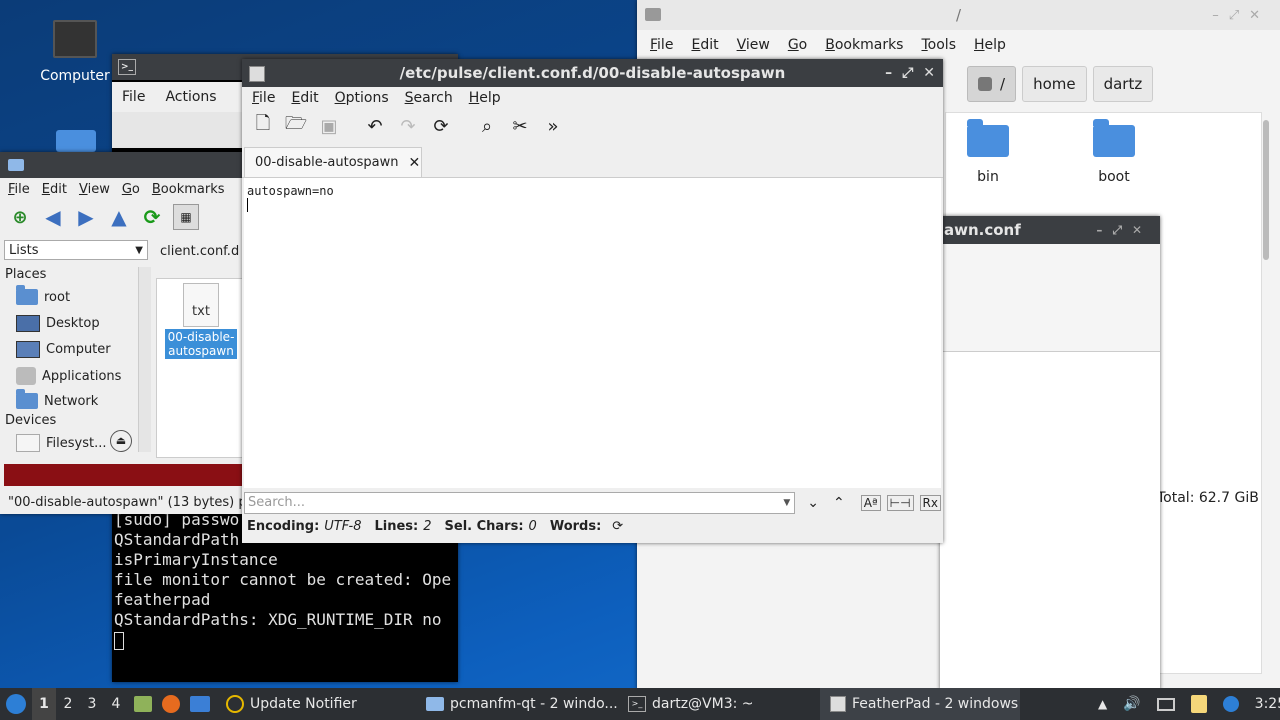 This screenshot has height=720, width=1280. I want to click on screen-icon, so click(1165, 704).